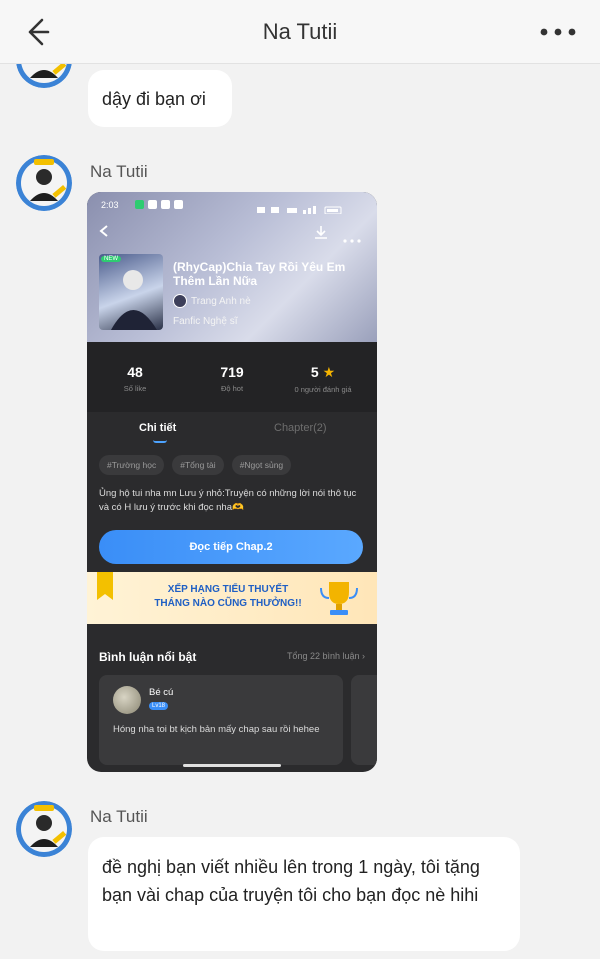 The width and height of the screenshot is (600, 959). What do you see at coordinates (300, 428) in the screenshot?
I see `tab-chapters: Chapter(2)` at bounding box center [300, 428].